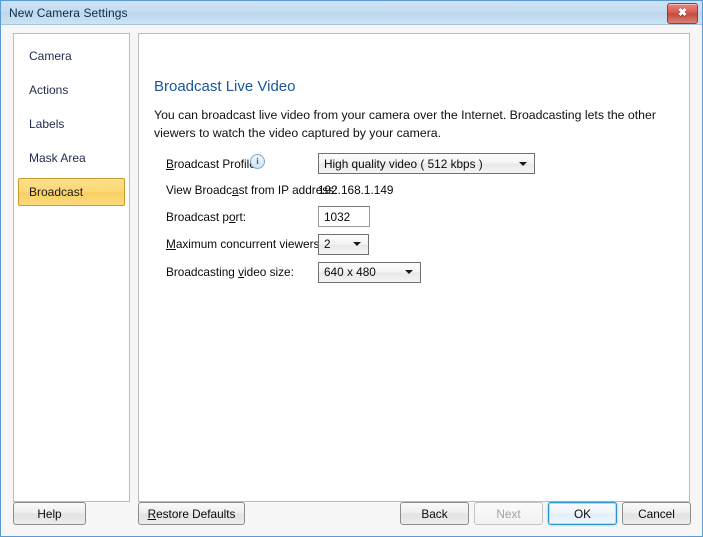 The width and height of the screenshot is (703, 537). I want to click on form-row-broadcast-port: Broadcast port: 1032, so click(406, 216).